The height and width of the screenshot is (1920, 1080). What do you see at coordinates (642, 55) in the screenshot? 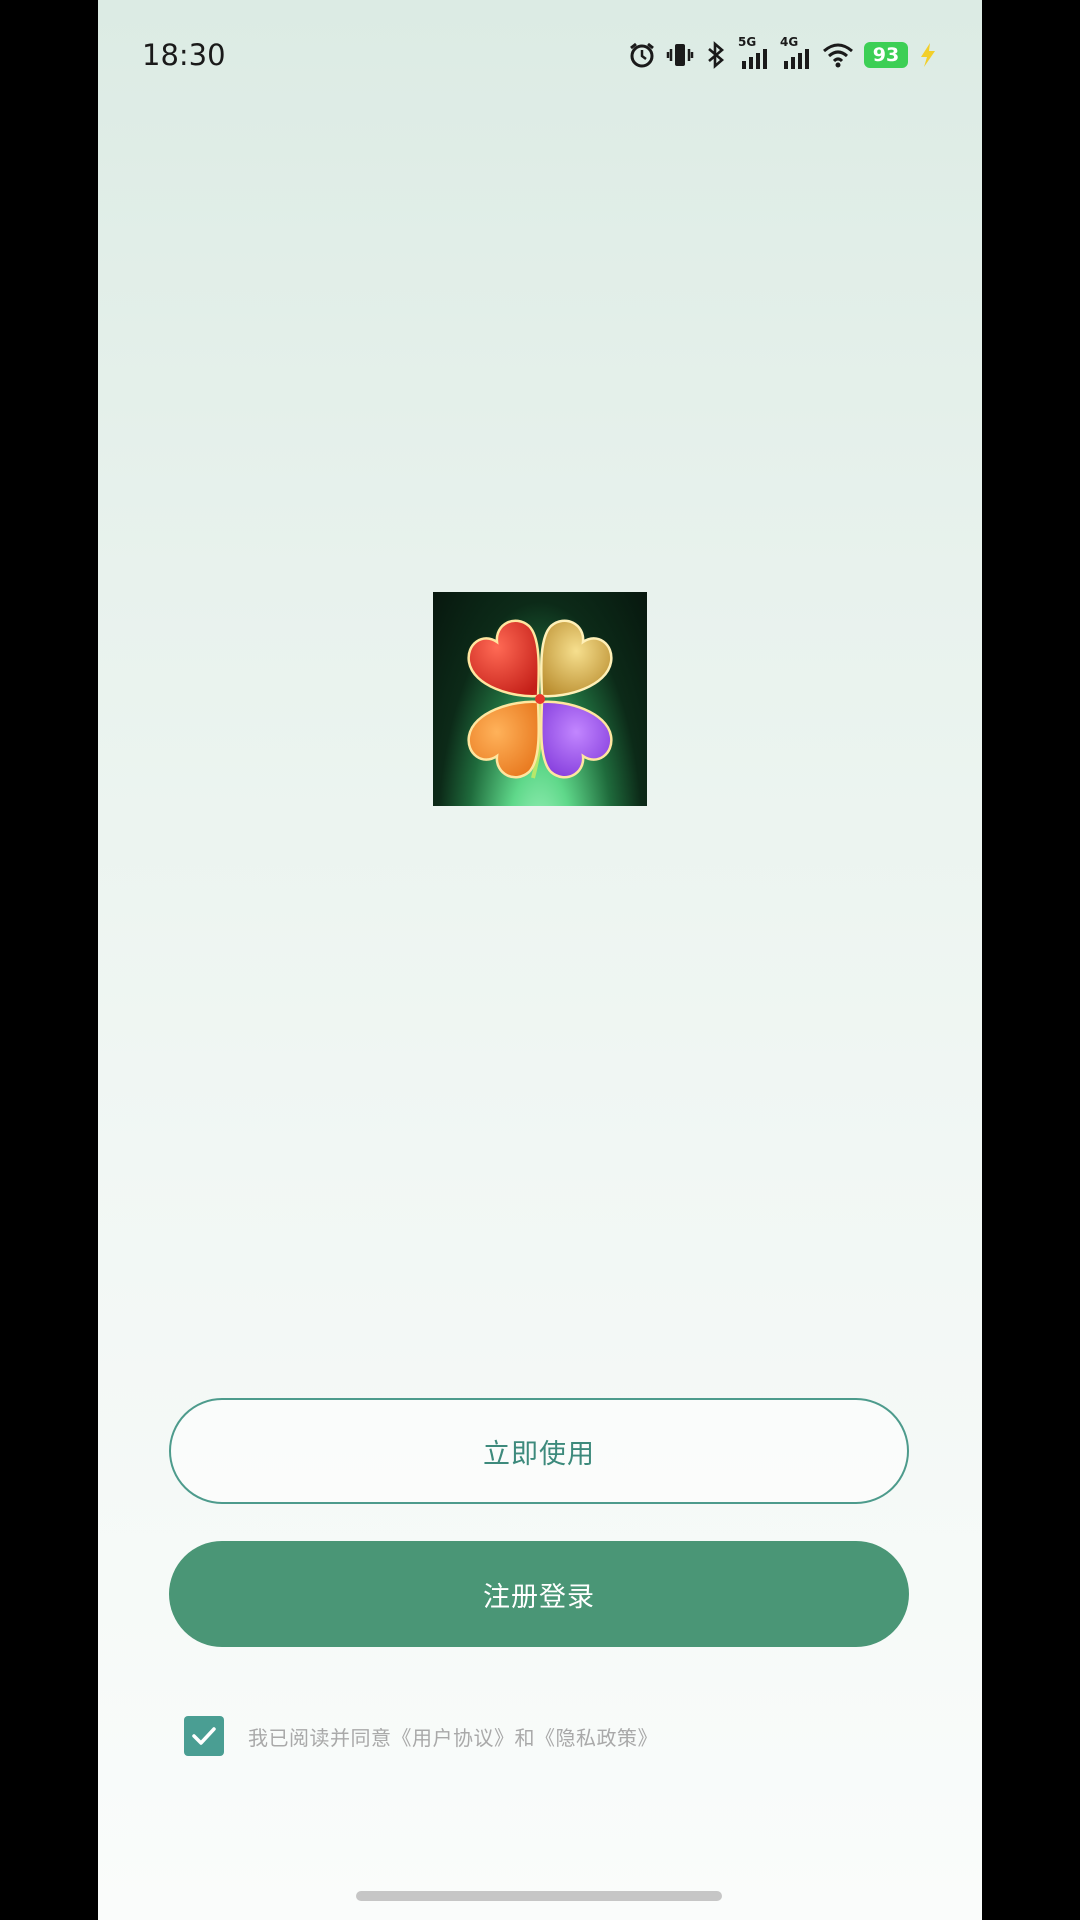
I see `alarm-icon` at bounding box center [642, 55].